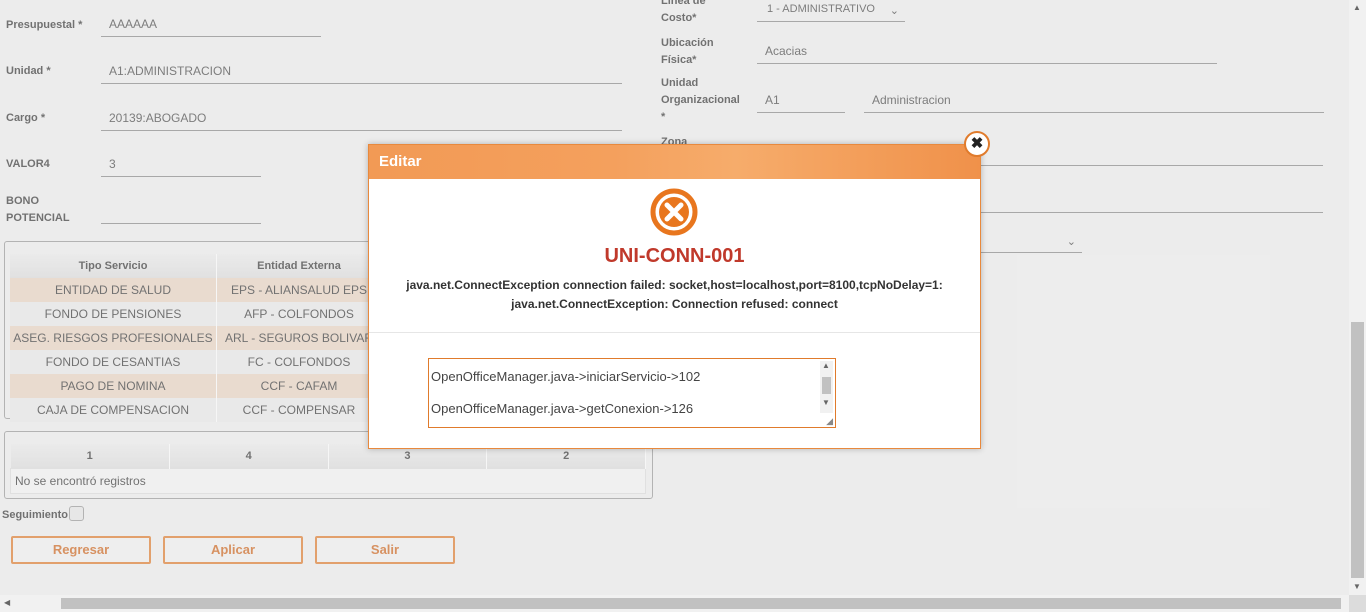 The width and height of the screenshot is (1366, 612). What do you see at coordinates (674, 214) in the screenshot?
I see `error-icon` at bounding box center [674, 214].